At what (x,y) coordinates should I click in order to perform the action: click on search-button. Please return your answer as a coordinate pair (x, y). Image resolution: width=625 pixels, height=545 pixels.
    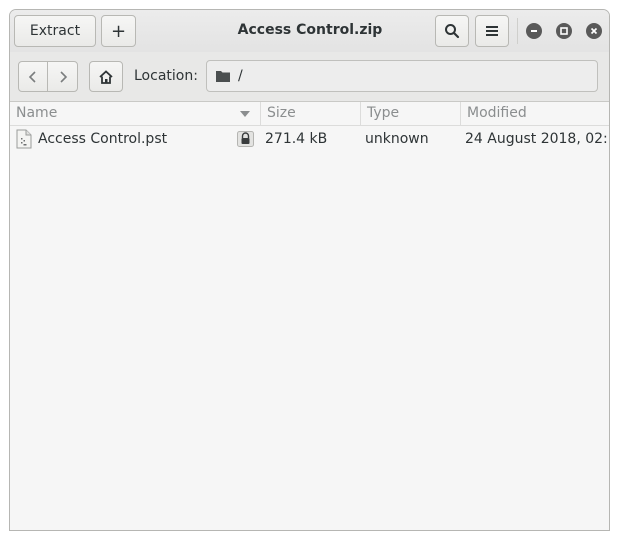
    Looking at the image, I should click on (452, 31).